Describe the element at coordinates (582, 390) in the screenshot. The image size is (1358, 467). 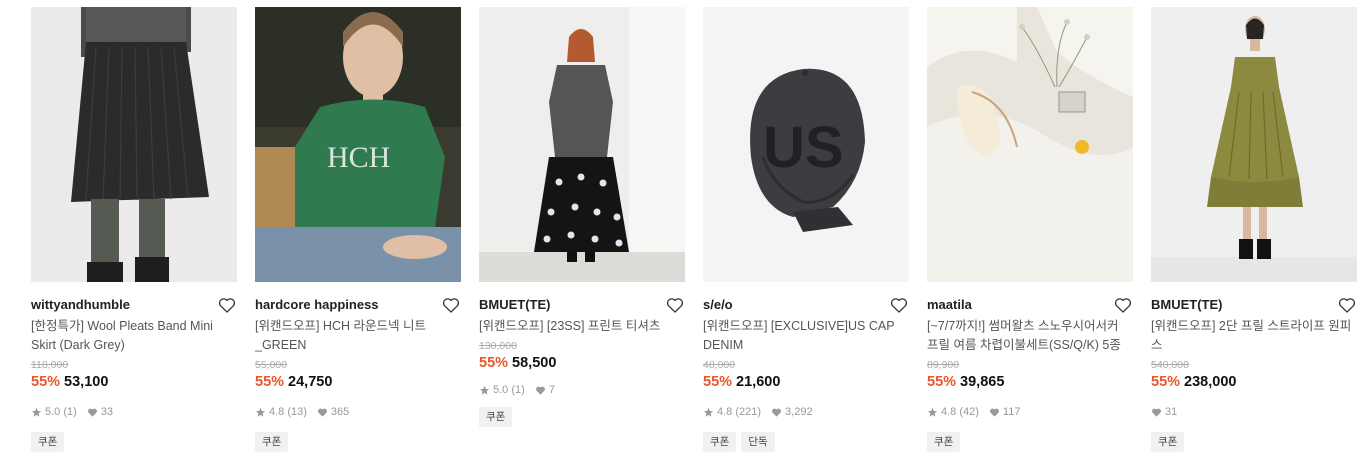
I see `rating-row: 5.0 (1) 7` at that location.